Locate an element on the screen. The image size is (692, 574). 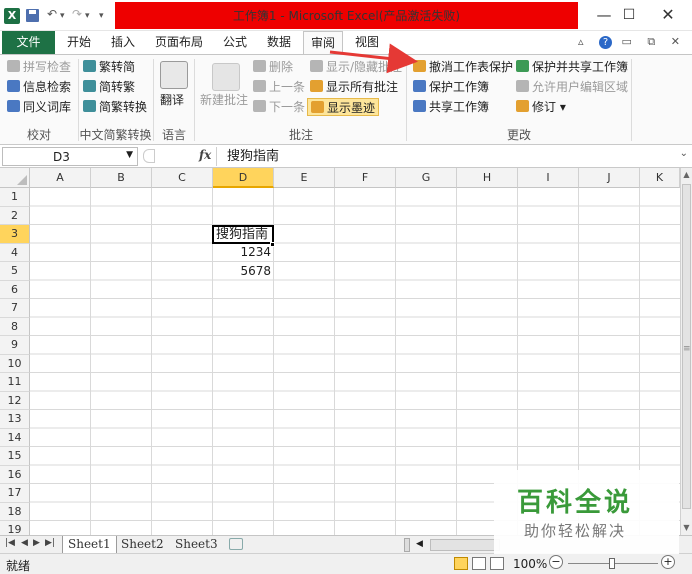
tab-insert: 插入 is located at coordinates (123, 42).